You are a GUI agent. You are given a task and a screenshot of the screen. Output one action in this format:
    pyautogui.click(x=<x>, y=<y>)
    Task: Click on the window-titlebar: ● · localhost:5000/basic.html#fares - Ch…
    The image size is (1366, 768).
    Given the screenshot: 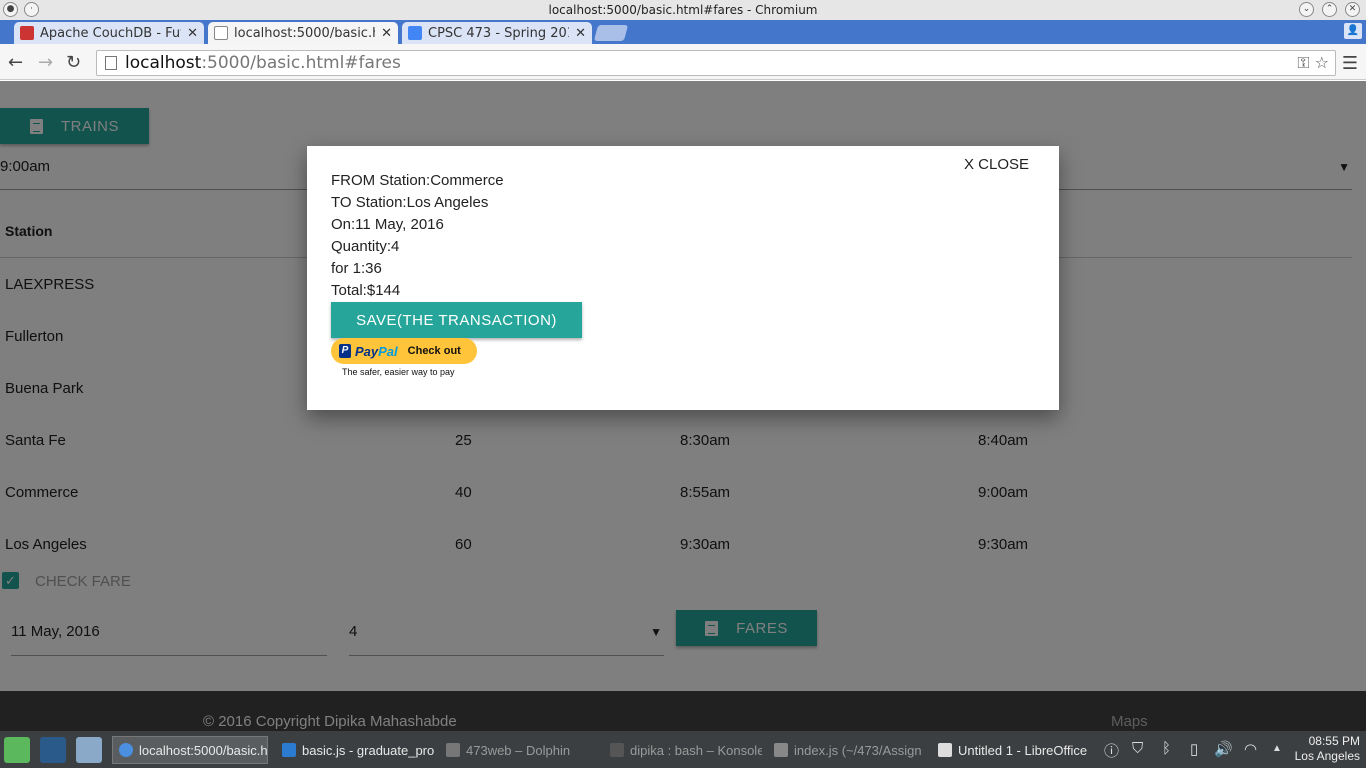 What is the action you would take?
    pyautogui.click(x=683, y=10)
    